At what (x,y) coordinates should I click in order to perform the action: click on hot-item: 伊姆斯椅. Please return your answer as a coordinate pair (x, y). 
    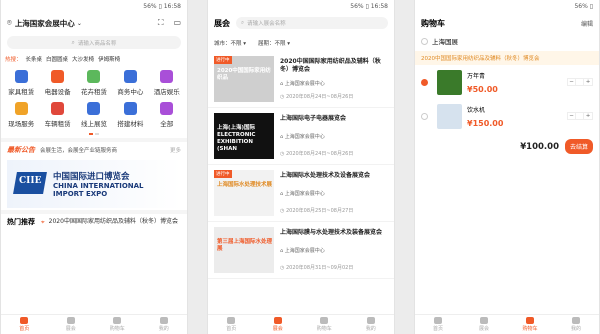
    Looking at the image, I should click on (109, 59).